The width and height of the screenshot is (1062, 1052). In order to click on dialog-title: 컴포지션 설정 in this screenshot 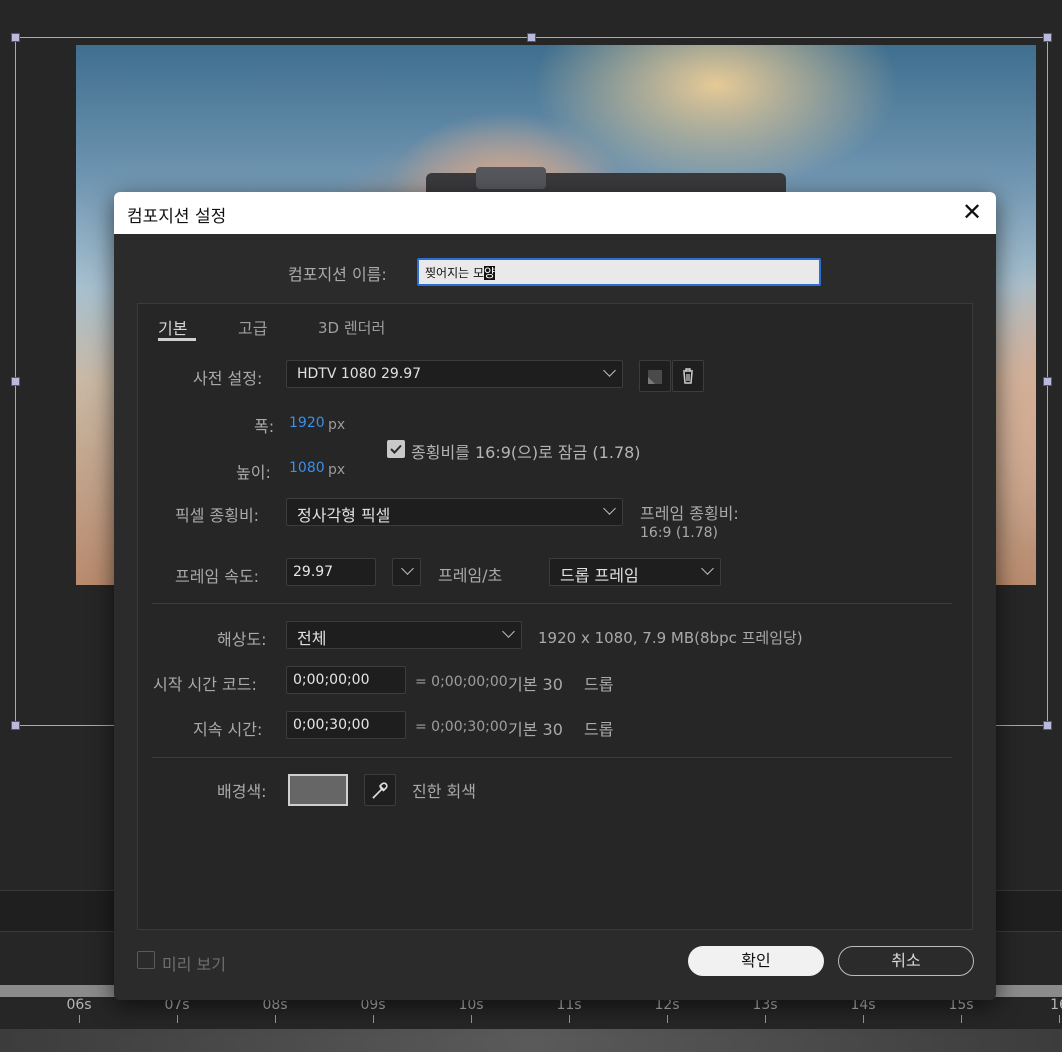, I will do `click(177, 217)`.